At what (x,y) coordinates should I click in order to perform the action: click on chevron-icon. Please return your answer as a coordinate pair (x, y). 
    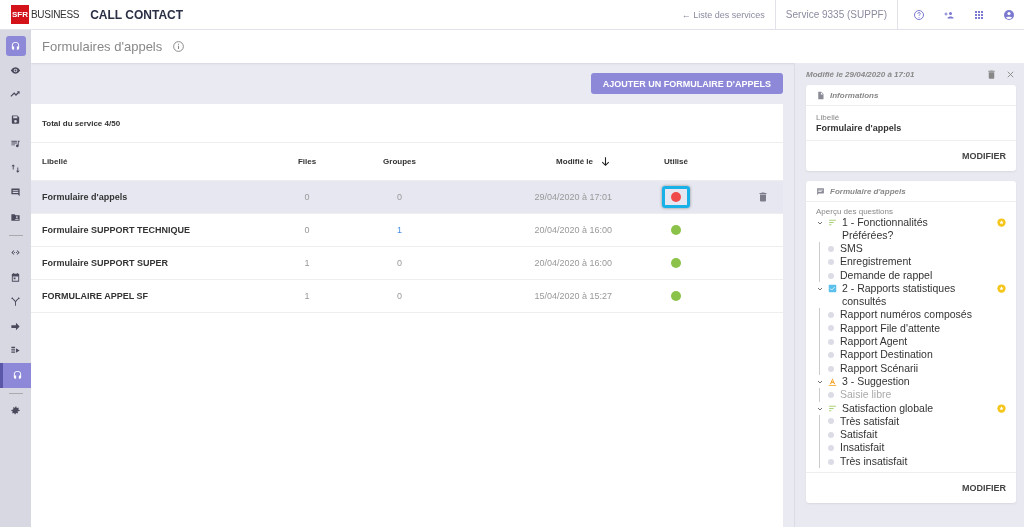
    Looking at the image, I should click on (820, 223).